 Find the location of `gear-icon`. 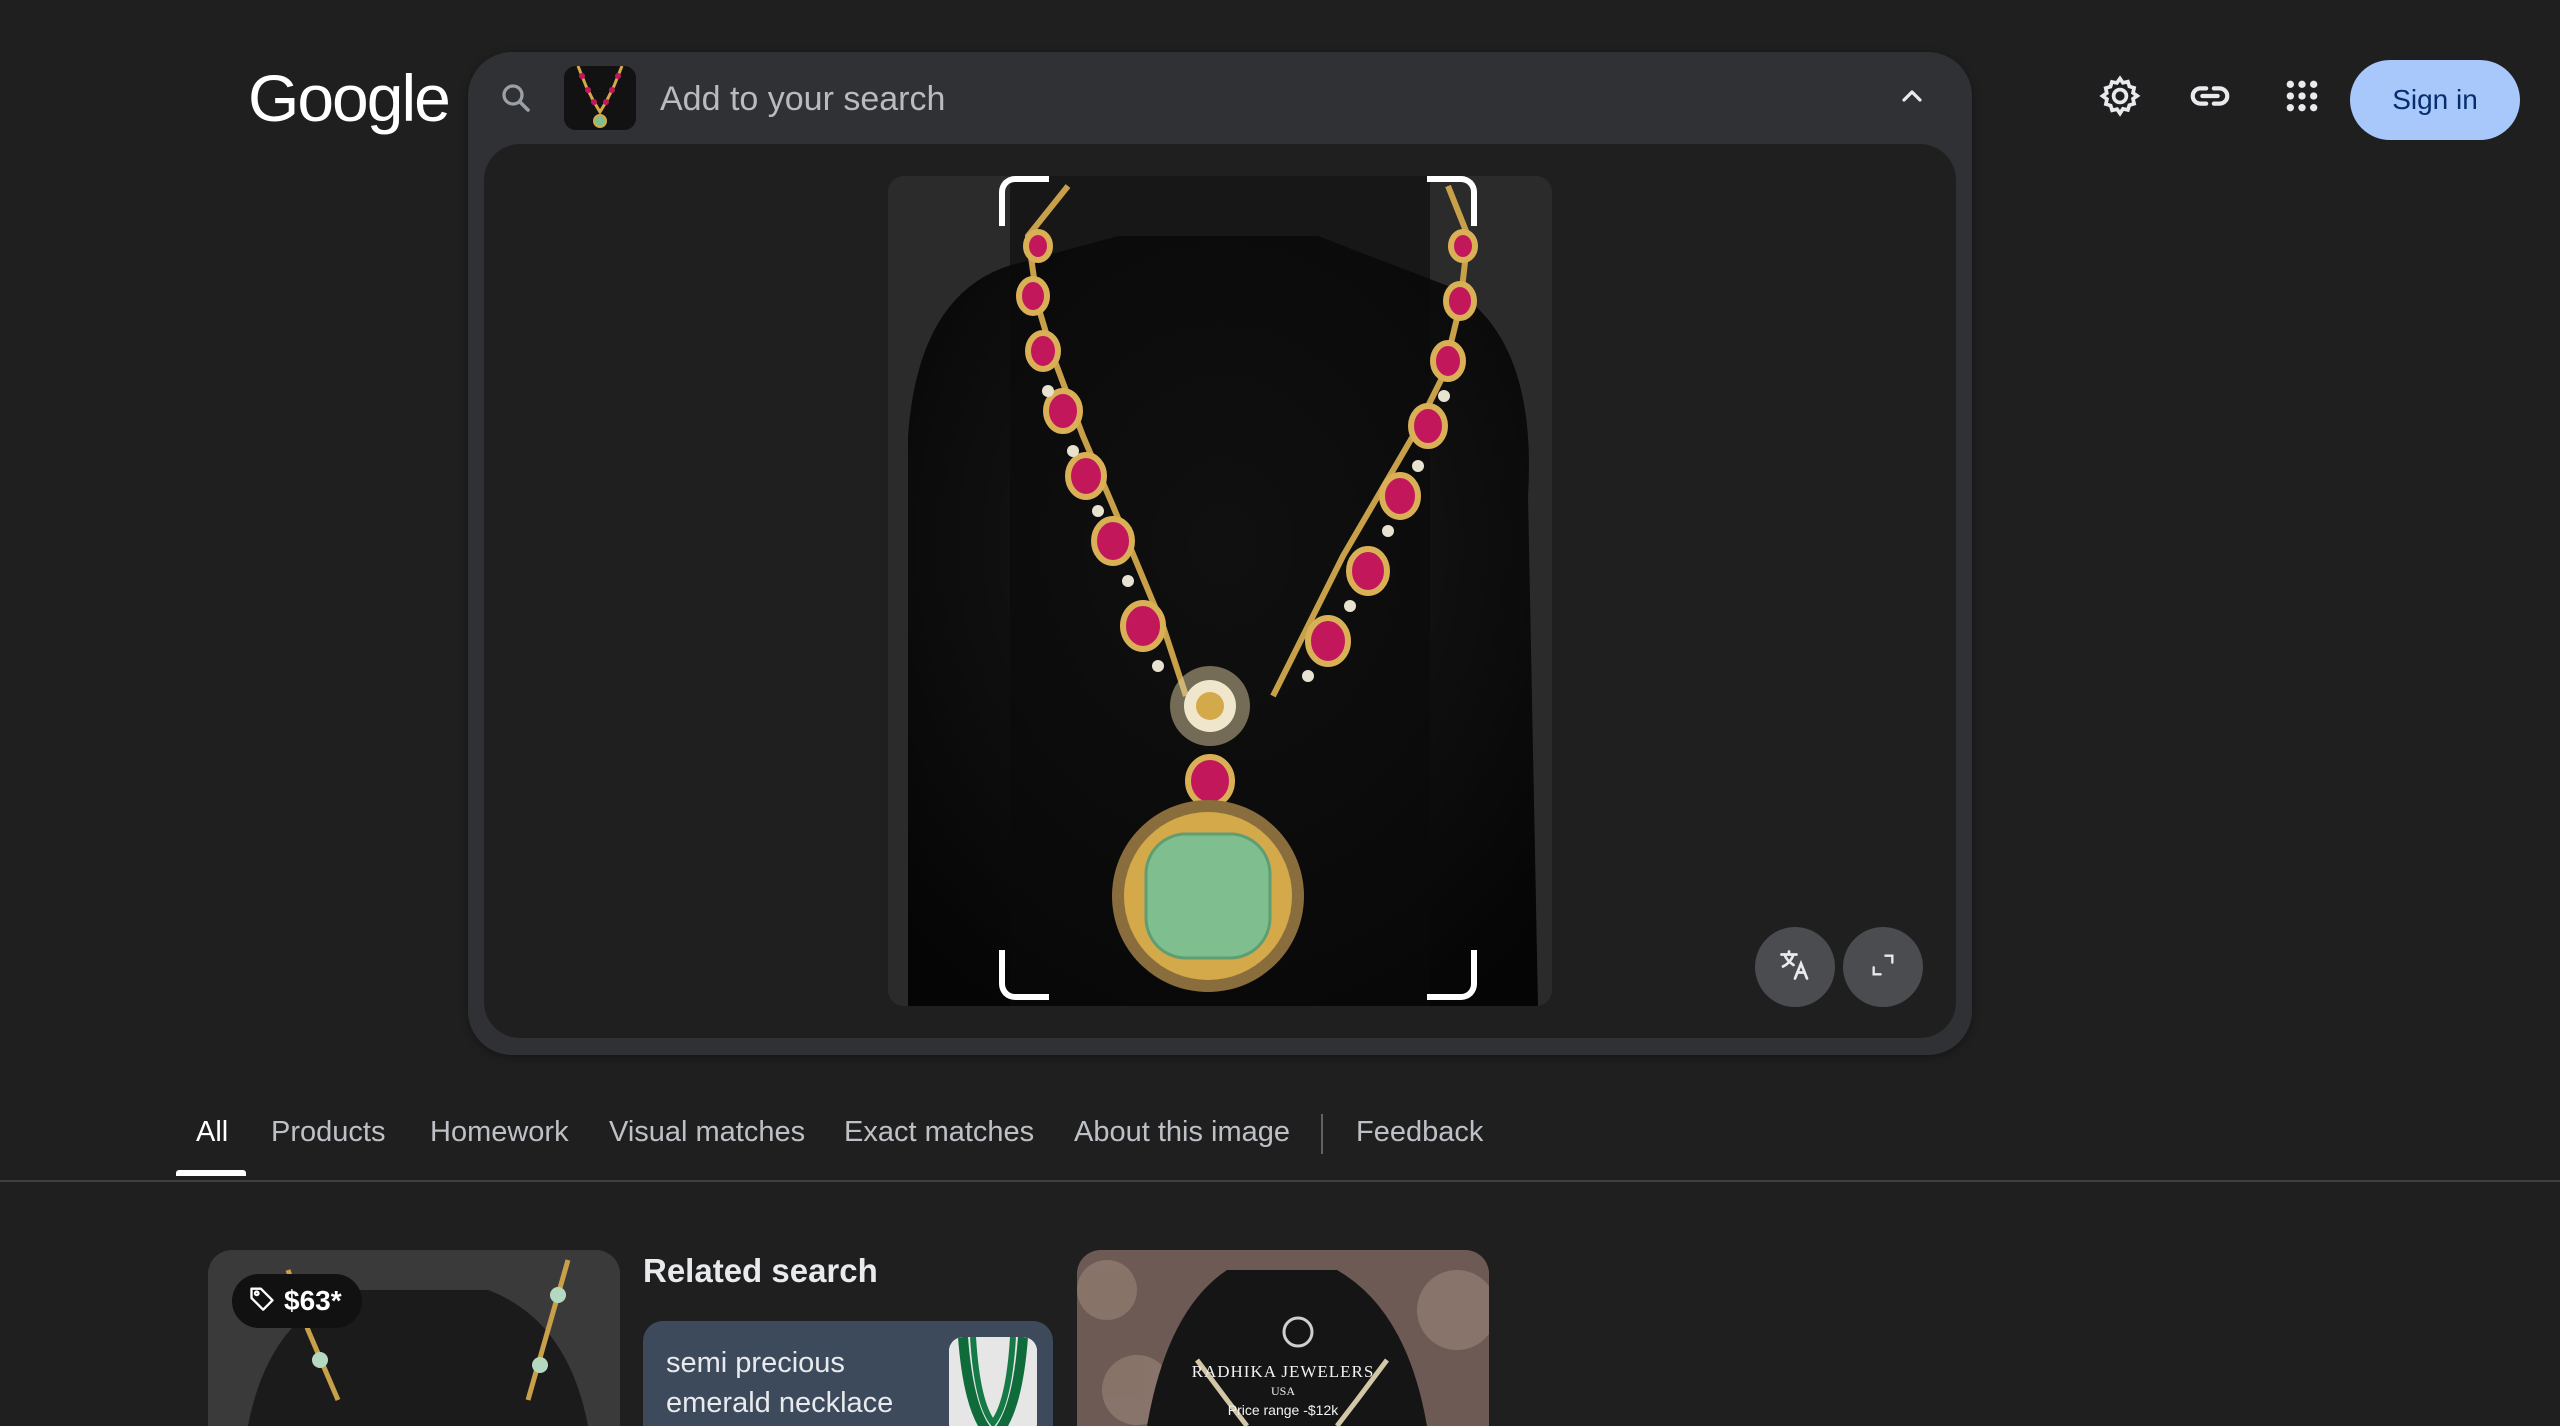

gear-icon is located at coordinates (2120, 98).